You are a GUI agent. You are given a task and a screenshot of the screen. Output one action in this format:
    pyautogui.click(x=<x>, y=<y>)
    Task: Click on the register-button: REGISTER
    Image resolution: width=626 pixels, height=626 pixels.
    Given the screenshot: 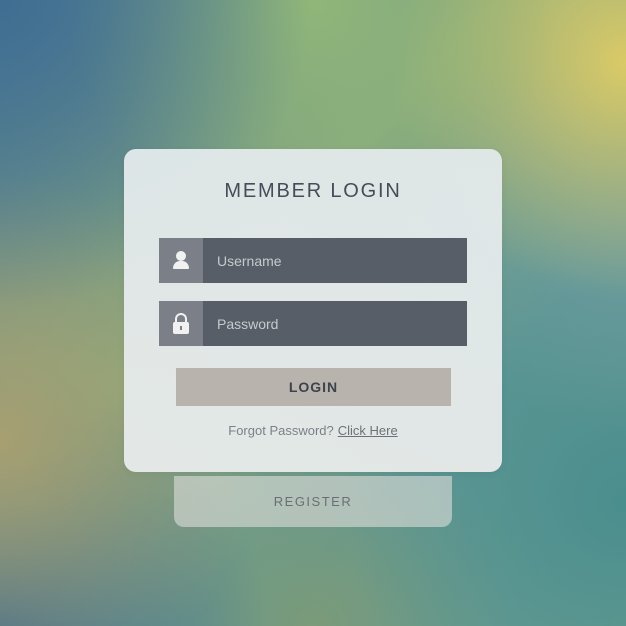 What is the action you would take?
    pyautogui.click(x=313, y=501)
    